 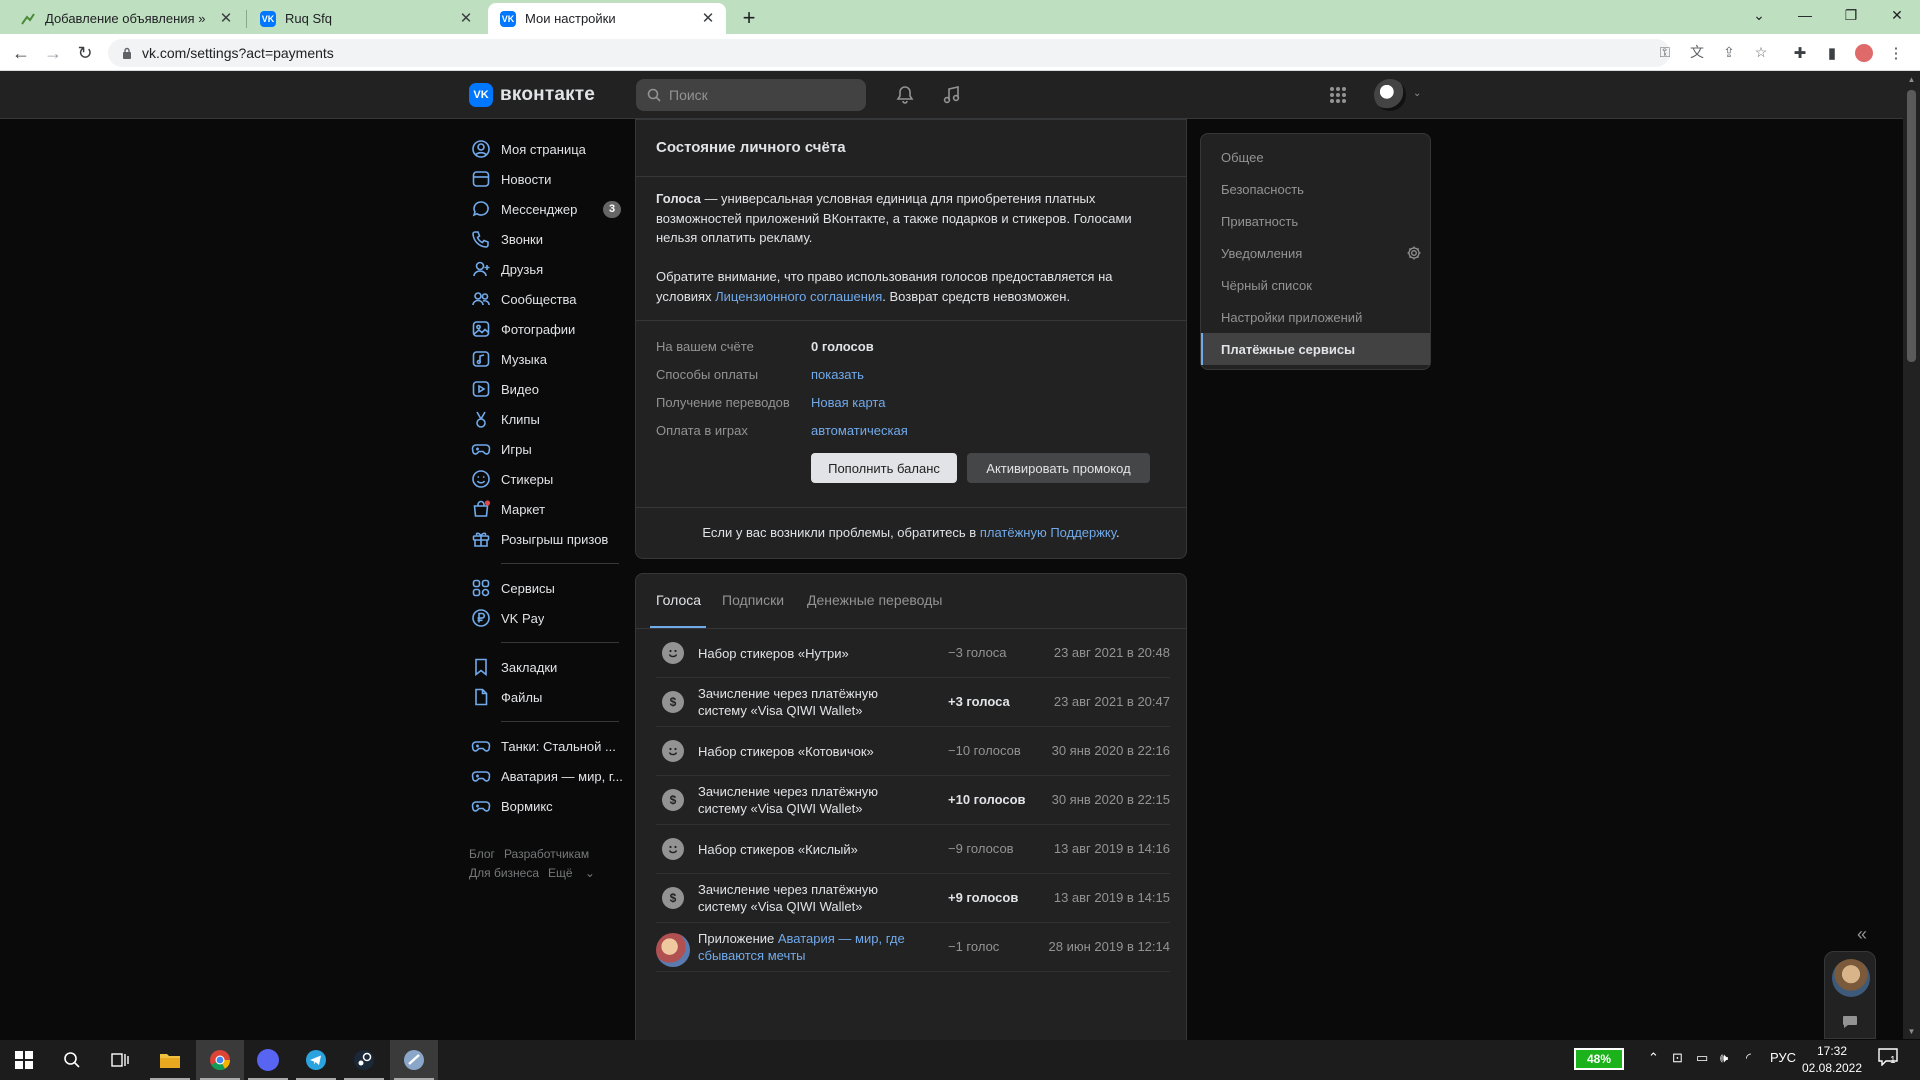 What do you see at coordinates (1832, 53) in the screenshot?
I see `side-panel-icon: ▮` at bounding box center [1832, 53].